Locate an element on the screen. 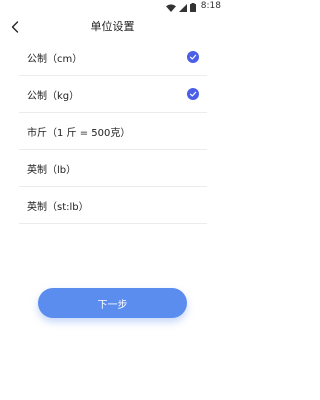  page-title: 单位设置 is located at coordinates (112, 26).